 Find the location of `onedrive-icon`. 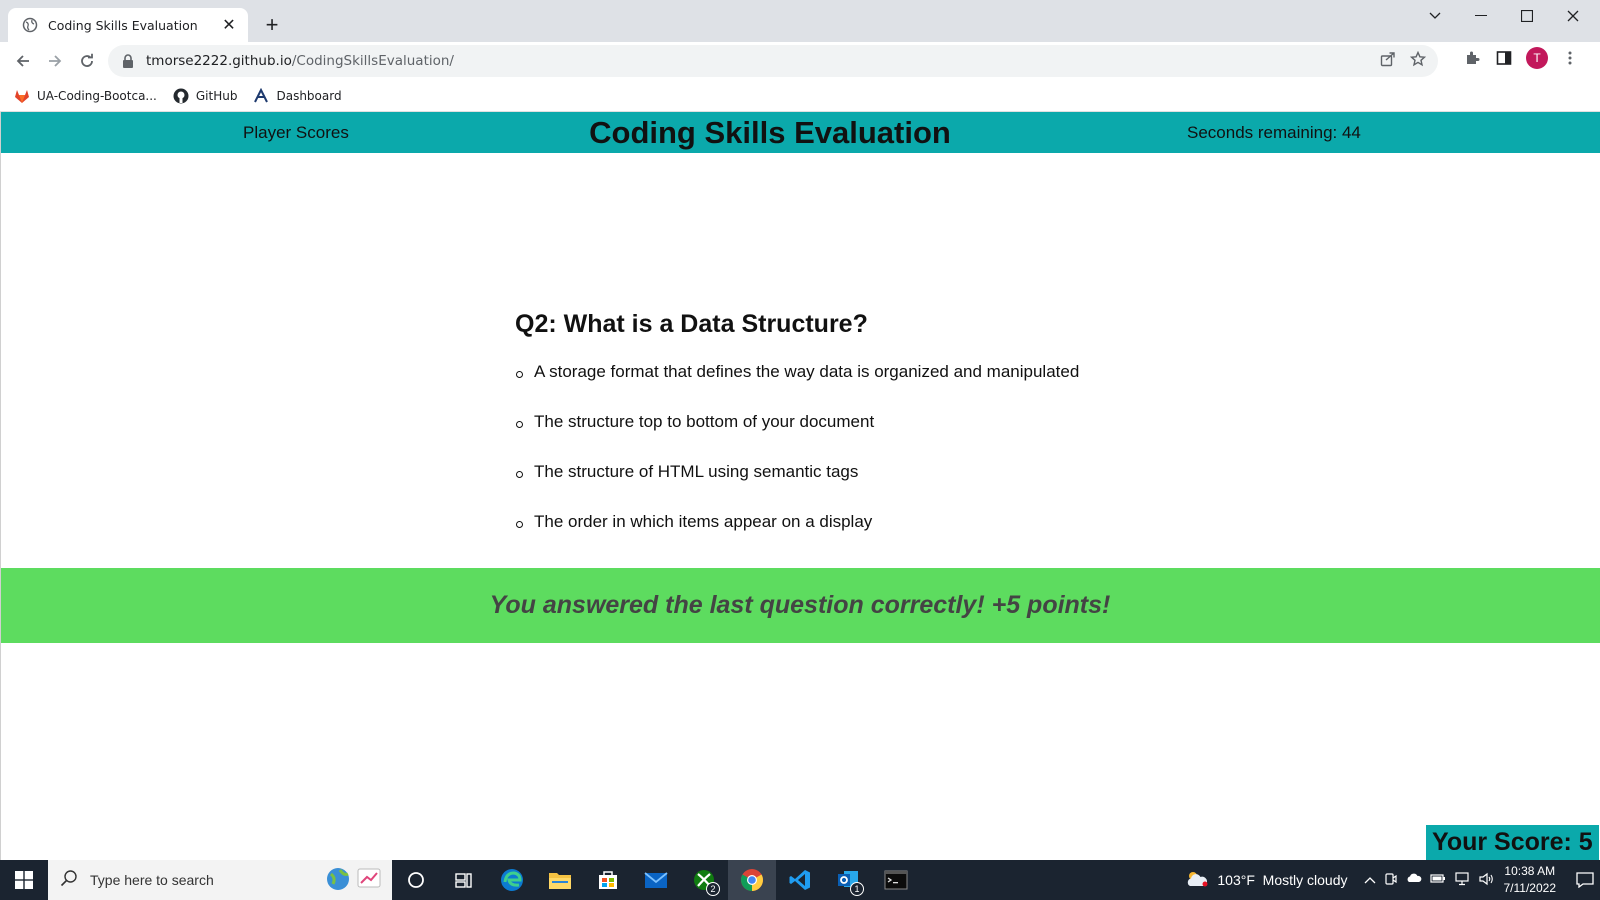

onedrive-icon is located at coordinates (1414, 880).